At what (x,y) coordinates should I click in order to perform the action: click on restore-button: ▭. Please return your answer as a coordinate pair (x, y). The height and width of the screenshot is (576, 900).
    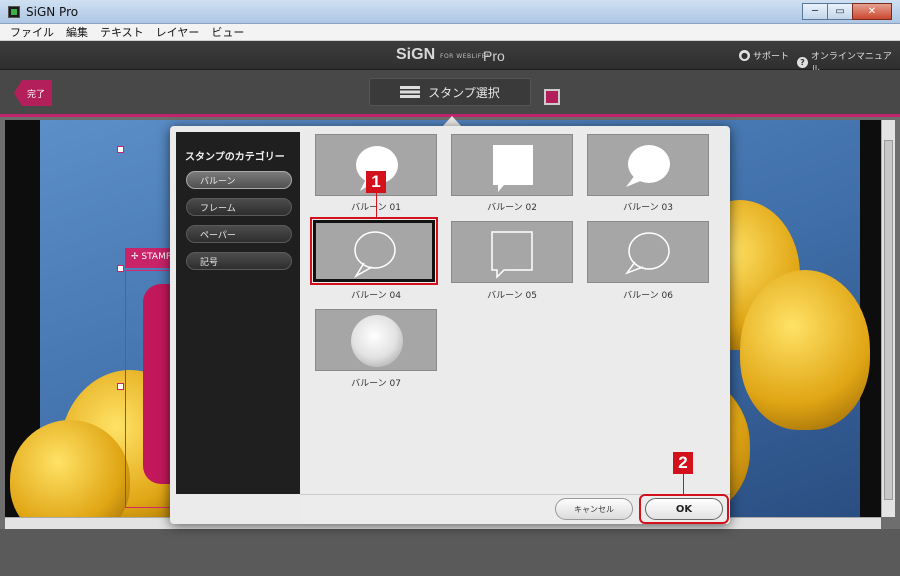
    Looking at the image, I should click on (840, 11).